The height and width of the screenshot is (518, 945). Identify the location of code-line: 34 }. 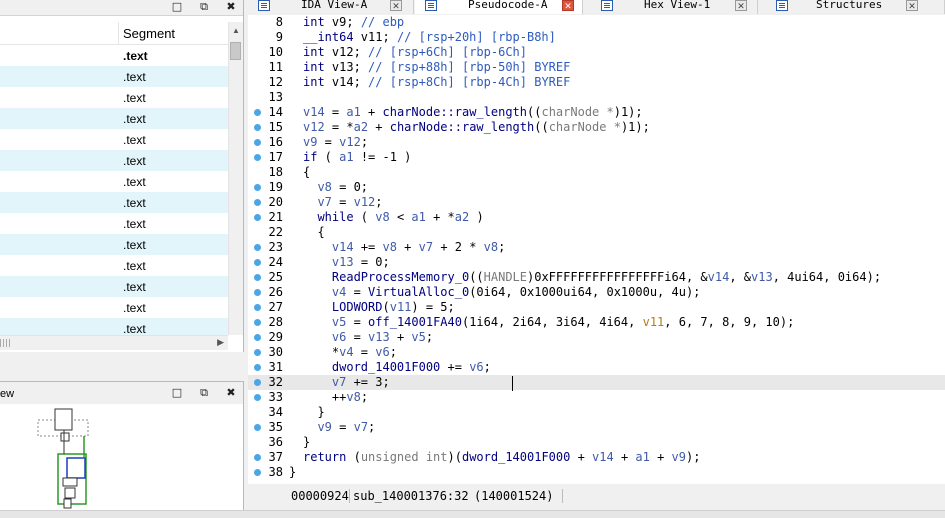
(596, 412).